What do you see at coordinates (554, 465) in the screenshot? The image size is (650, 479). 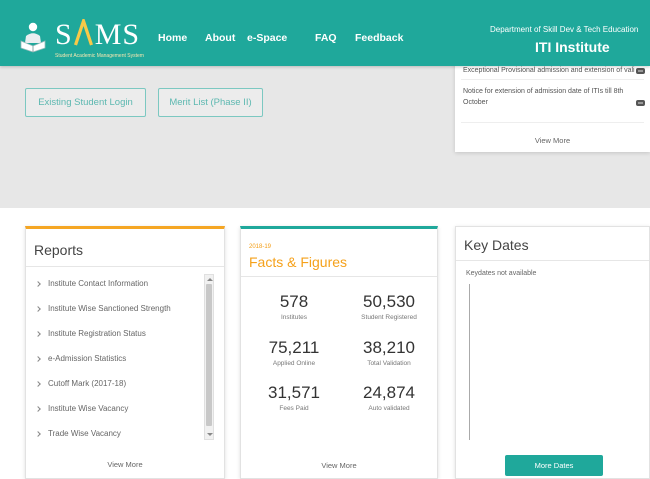 I see `more-dates-button: More Dates` at bounding box center [554, 465].